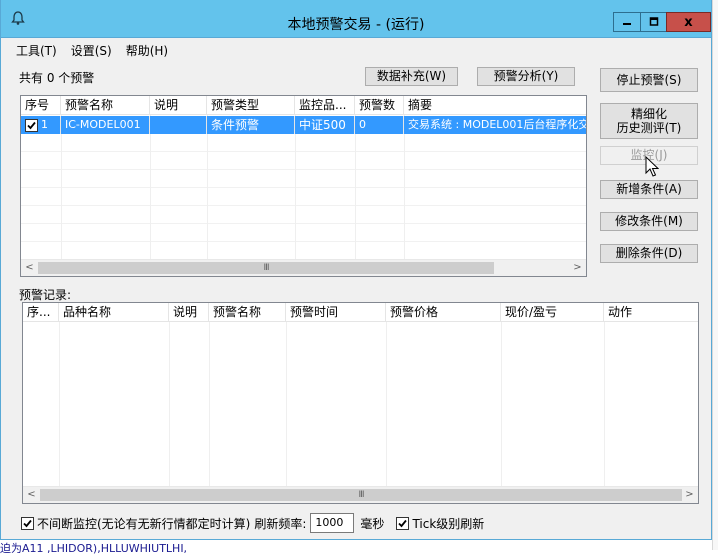 The image size is (718, 556). Describe the element at coordinates (114, 312) in the screenshot. I see `column-header-product-name: 品种名称` at that location.